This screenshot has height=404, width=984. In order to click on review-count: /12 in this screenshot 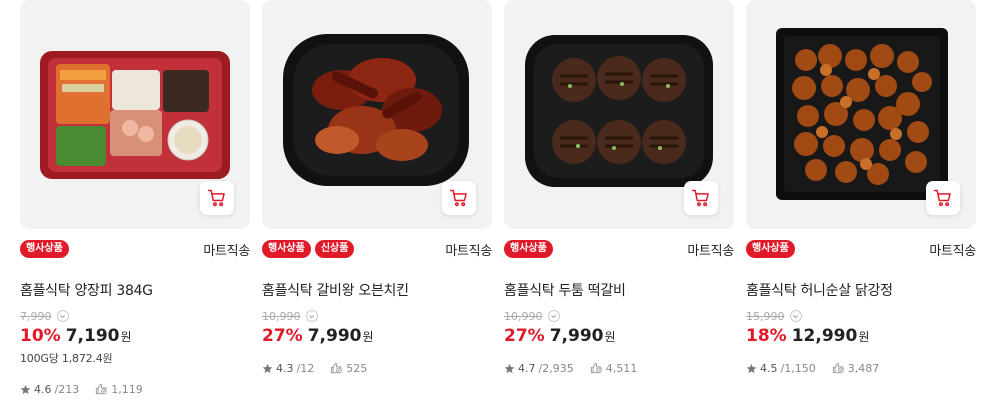, I will do `click(305, 368)`.